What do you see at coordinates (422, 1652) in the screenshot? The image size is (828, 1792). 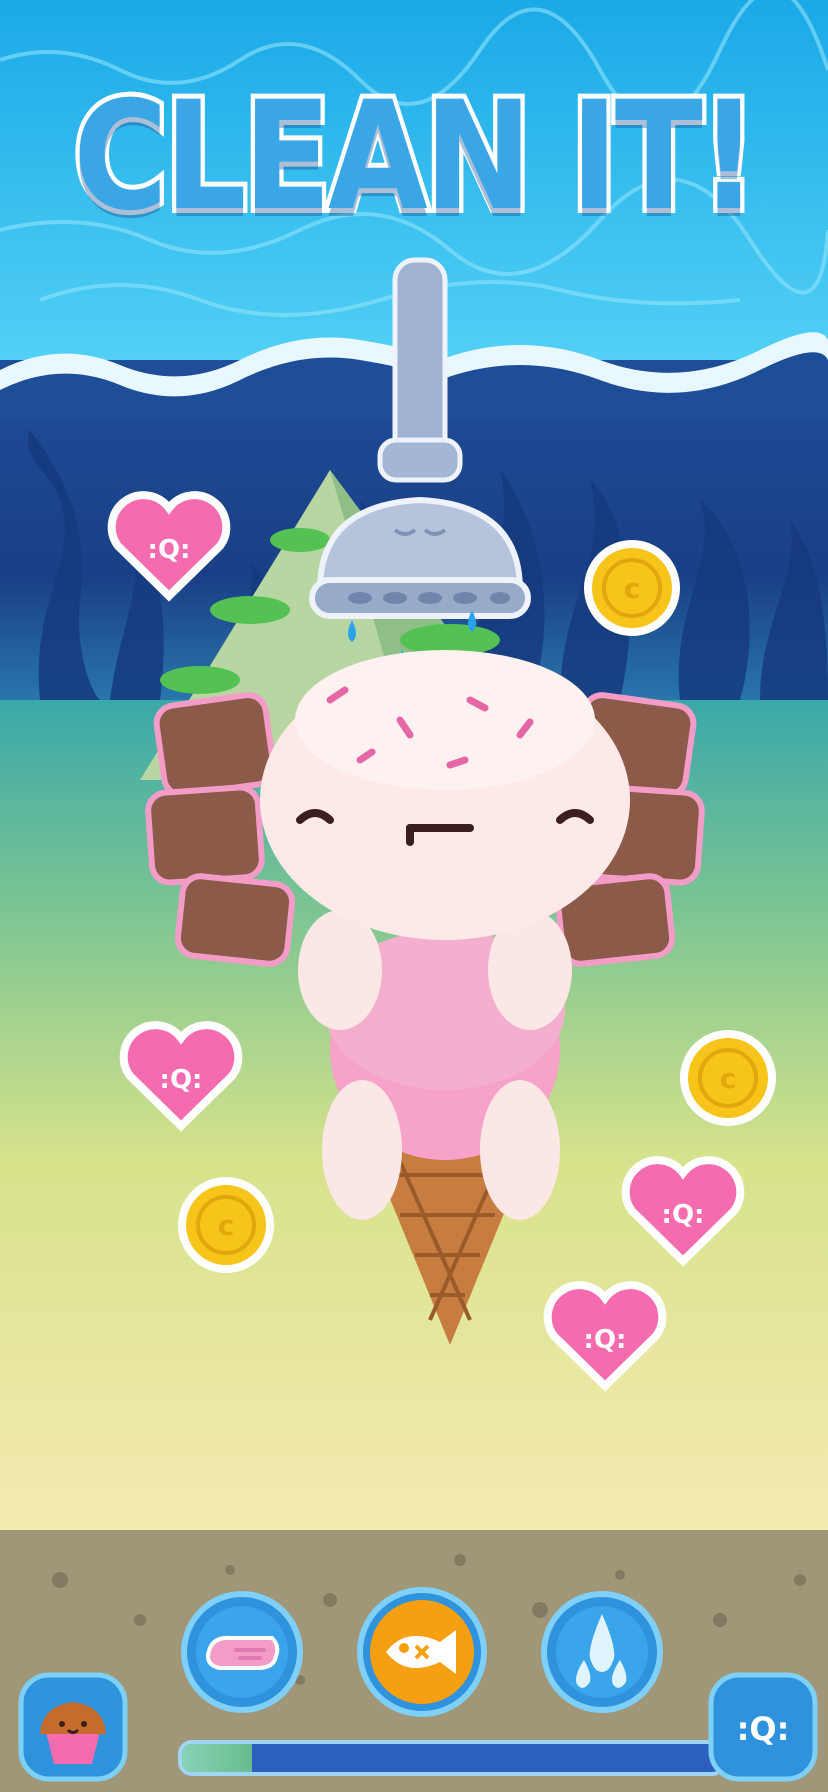 I see `fish-food-tool-button` at bounding box center [422, 1652].